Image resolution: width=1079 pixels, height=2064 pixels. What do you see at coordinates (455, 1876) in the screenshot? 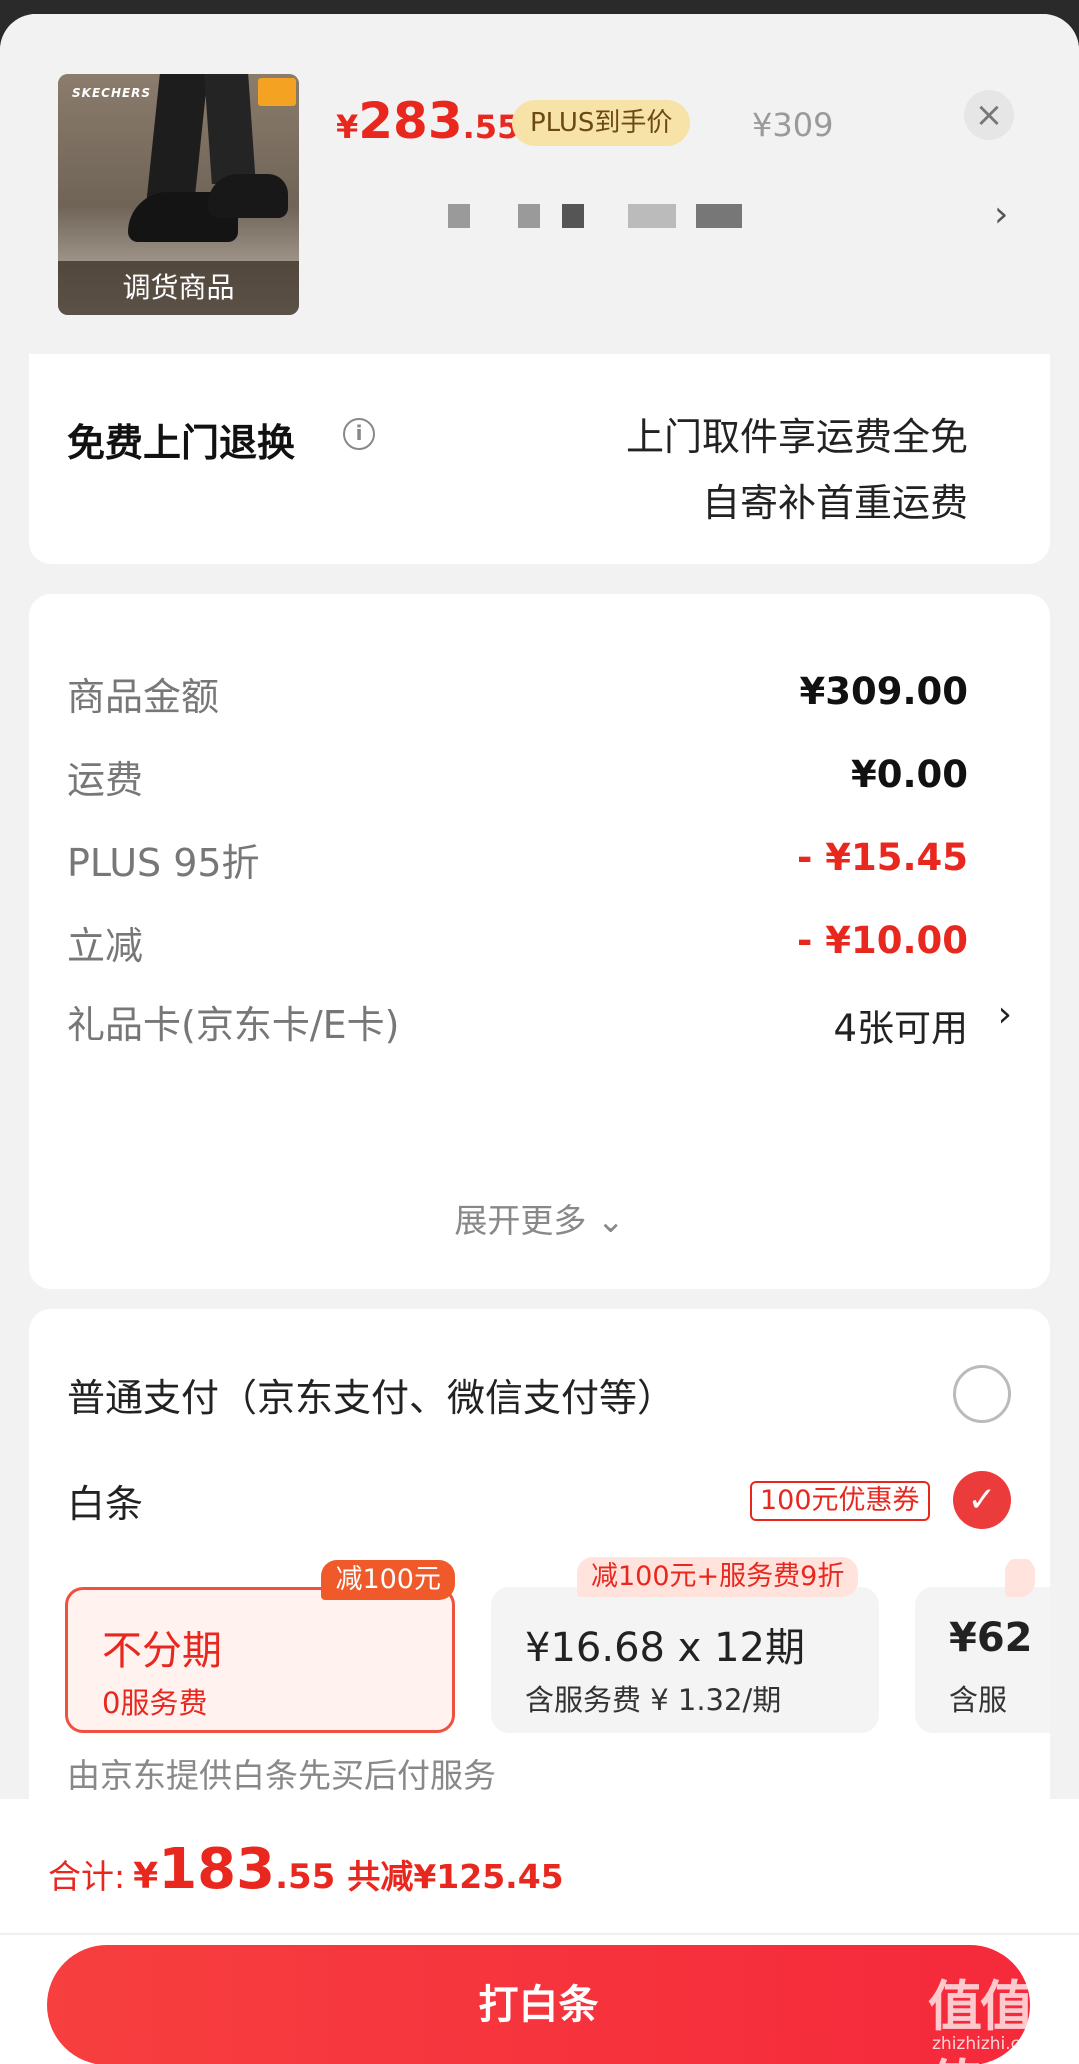
I see `total-saving: 共减¥125.45` at bounding box center [455, 1876].